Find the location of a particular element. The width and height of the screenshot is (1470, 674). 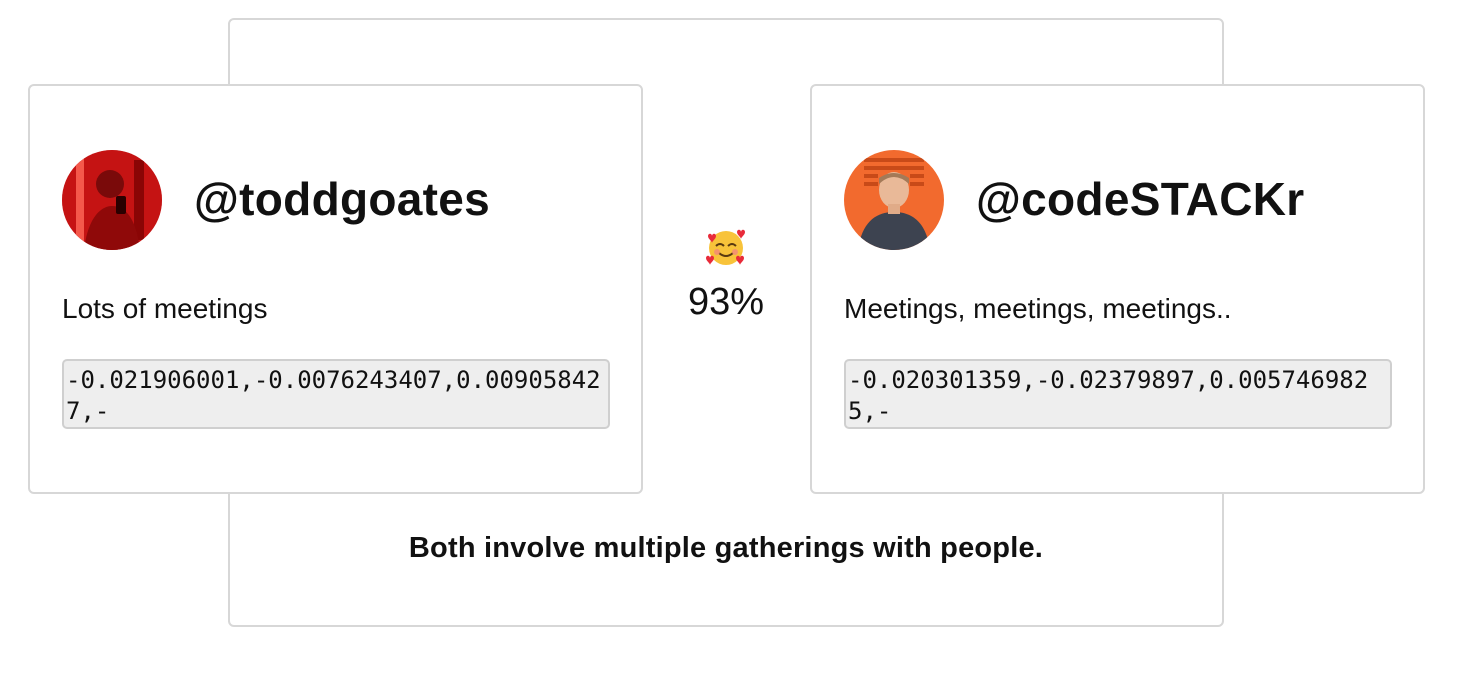

smiling-face-with-hearts-icon is located at coordinates (726, 248).